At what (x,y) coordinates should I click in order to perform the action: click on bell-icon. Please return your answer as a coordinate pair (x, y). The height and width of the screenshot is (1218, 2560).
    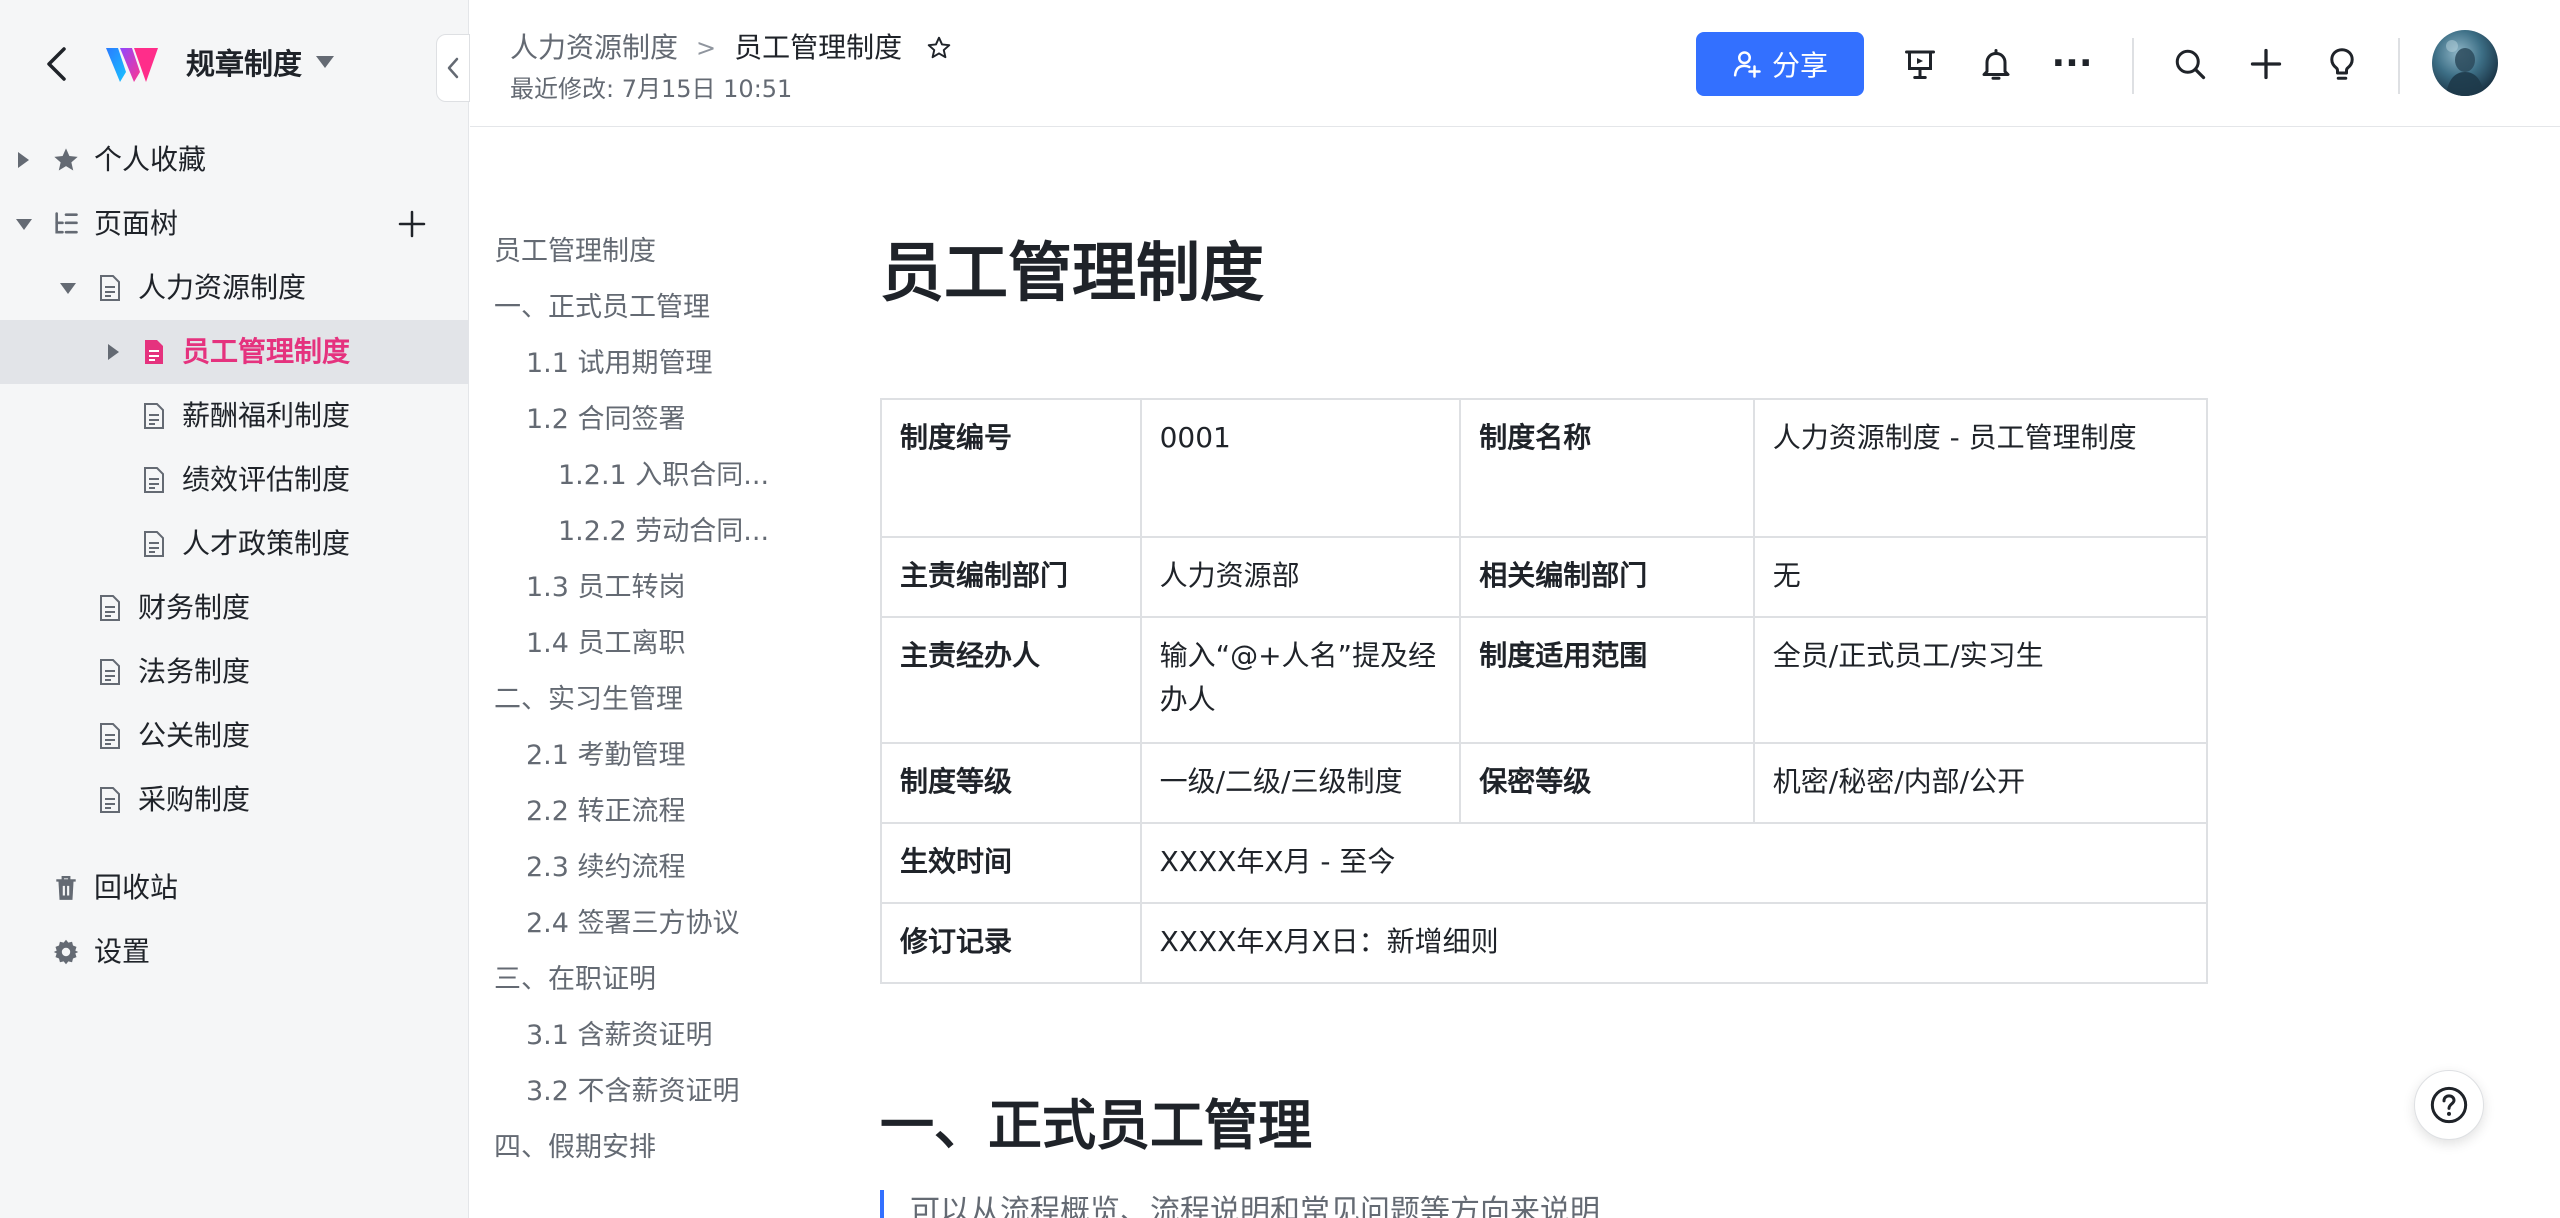
    Looking at the image, I should click on (1996, 64).